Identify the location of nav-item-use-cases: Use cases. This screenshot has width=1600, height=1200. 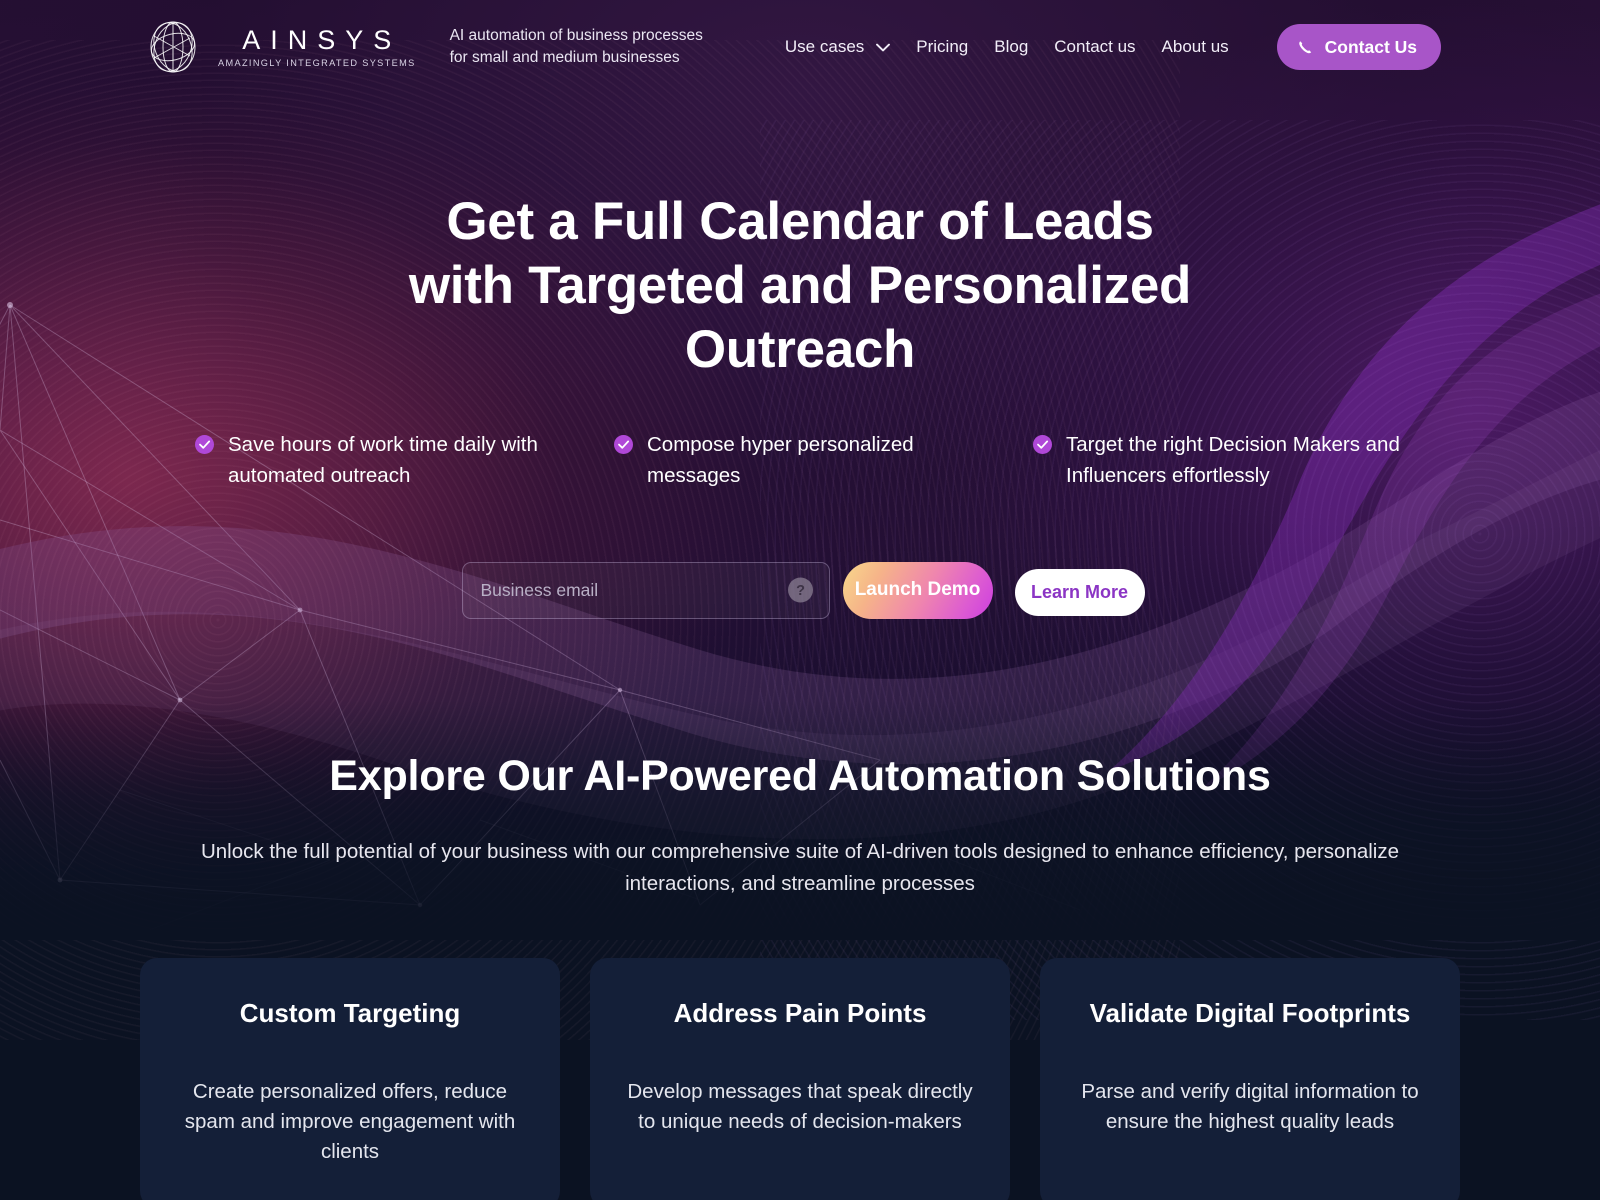
(837, 47).